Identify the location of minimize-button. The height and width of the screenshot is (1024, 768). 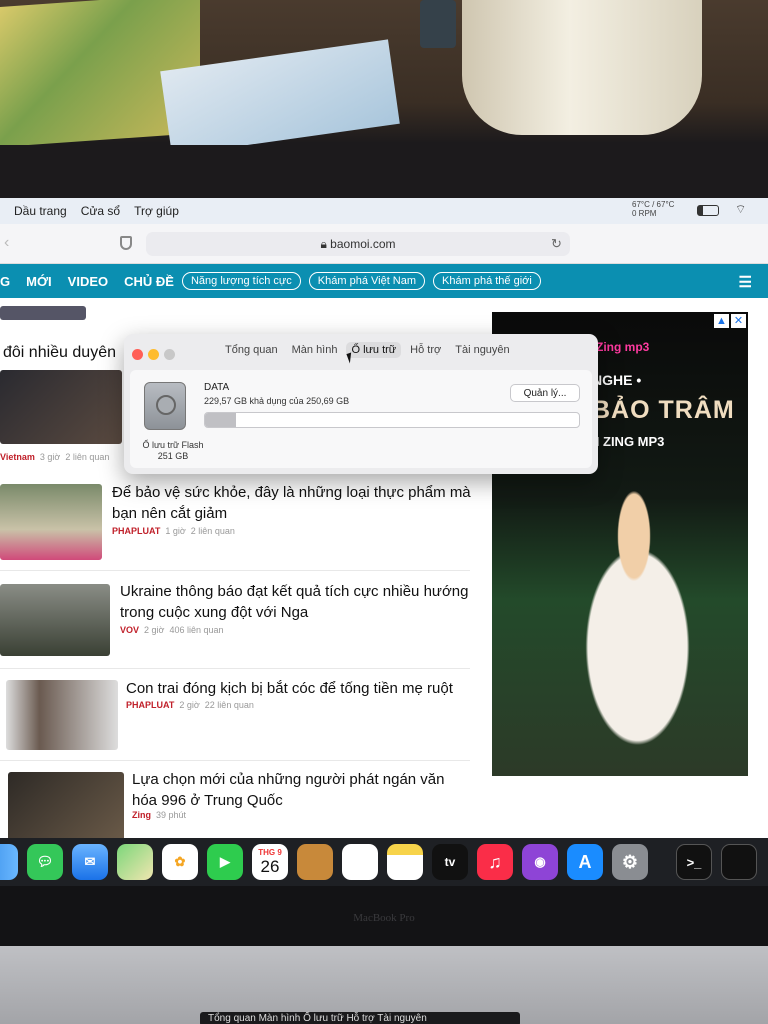
(153, 354).